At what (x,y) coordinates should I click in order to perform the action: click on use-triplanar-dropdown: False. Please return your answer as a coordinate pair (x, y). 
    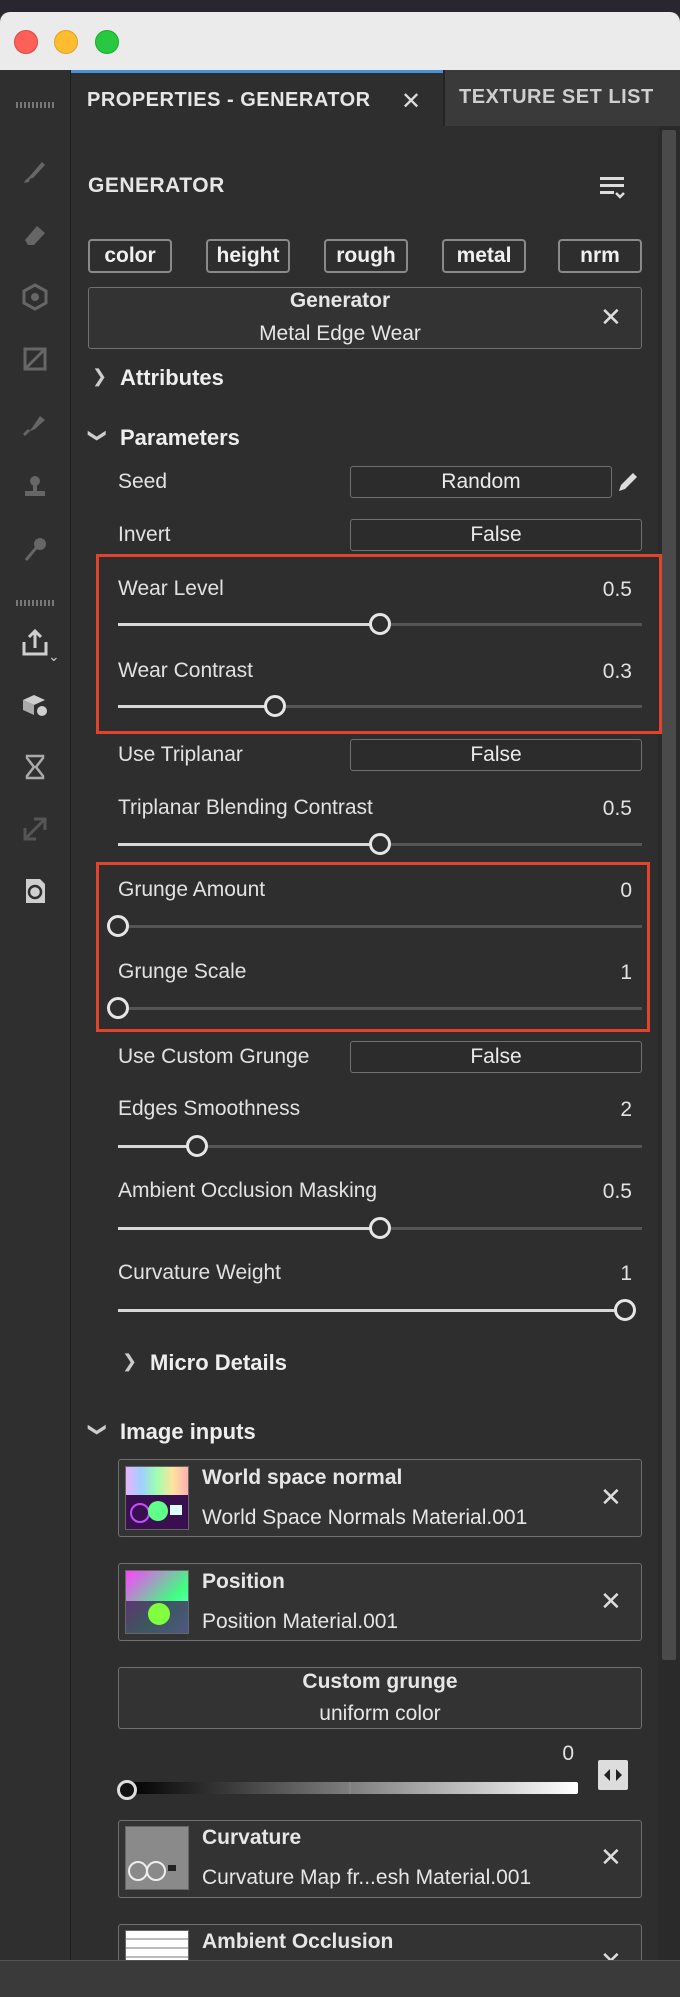
    Looking at the image, I should click on (496, 755).